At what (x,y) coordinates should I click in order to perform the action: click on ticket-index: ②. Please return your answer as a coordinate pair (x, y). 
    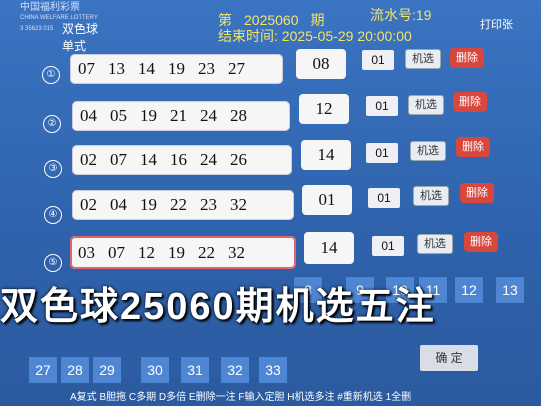
    Looking at the image, I should click on (52, 124).